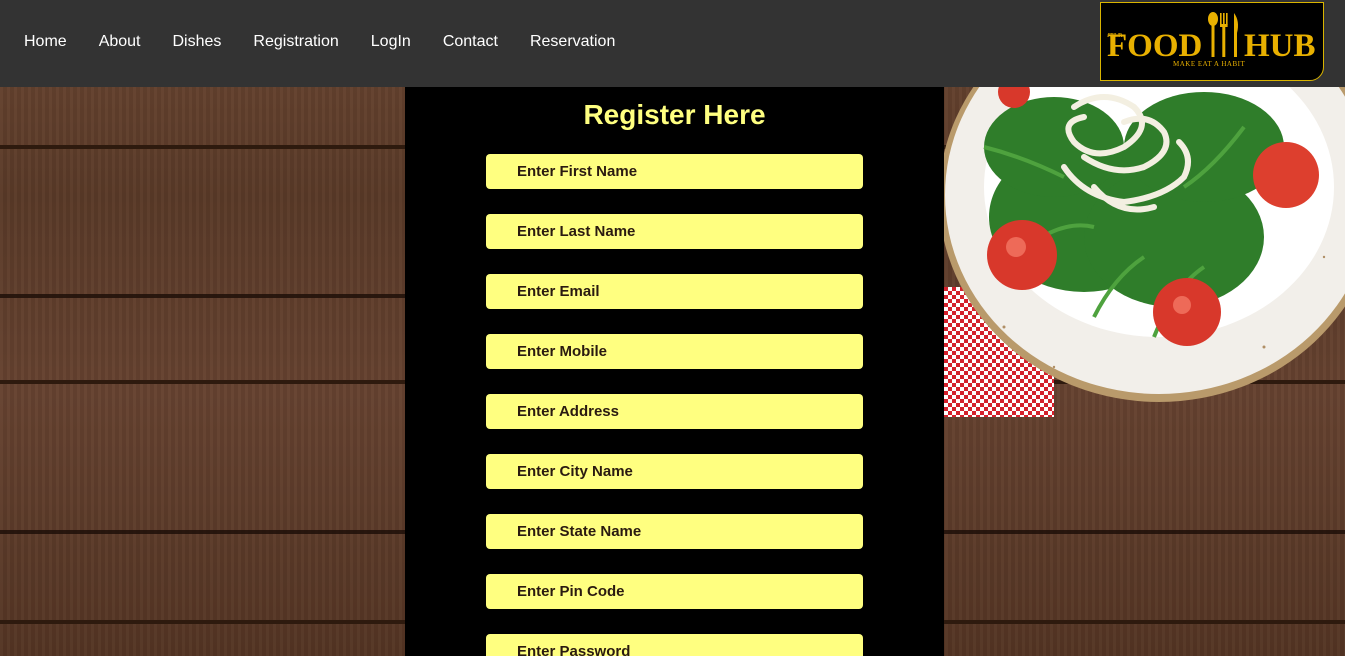 This screenshot has width=1345, height=656. I want to click on logo-word-hub: HUB, so click(1280, 46).